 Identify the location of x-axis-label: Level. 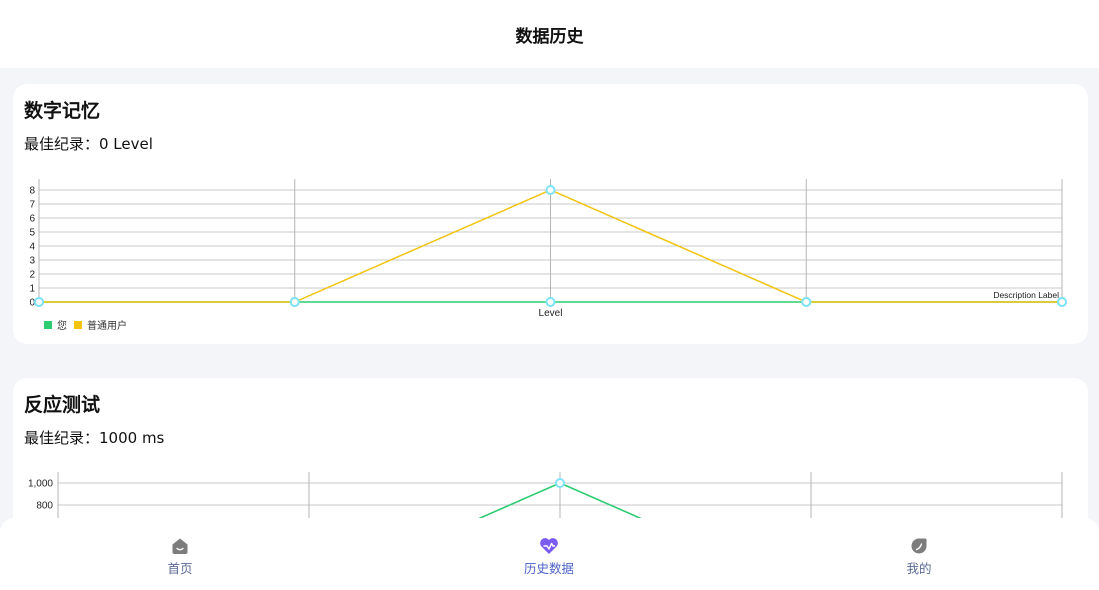
(551, 313).